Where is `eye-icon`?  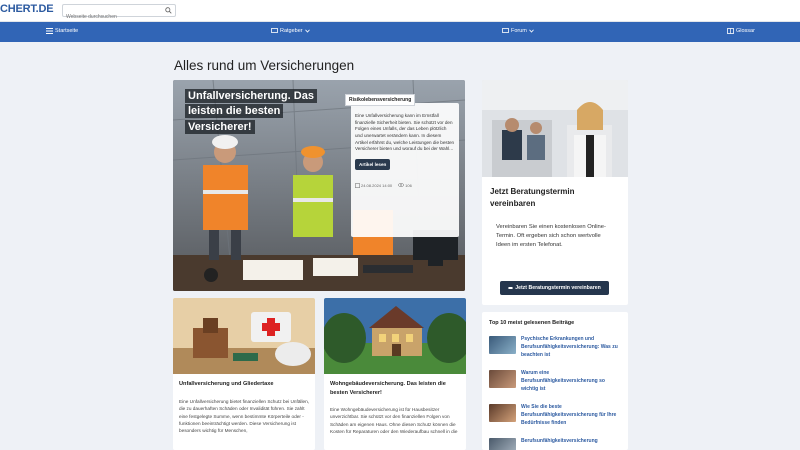
eye-icon is located at coordinates (401, 185).